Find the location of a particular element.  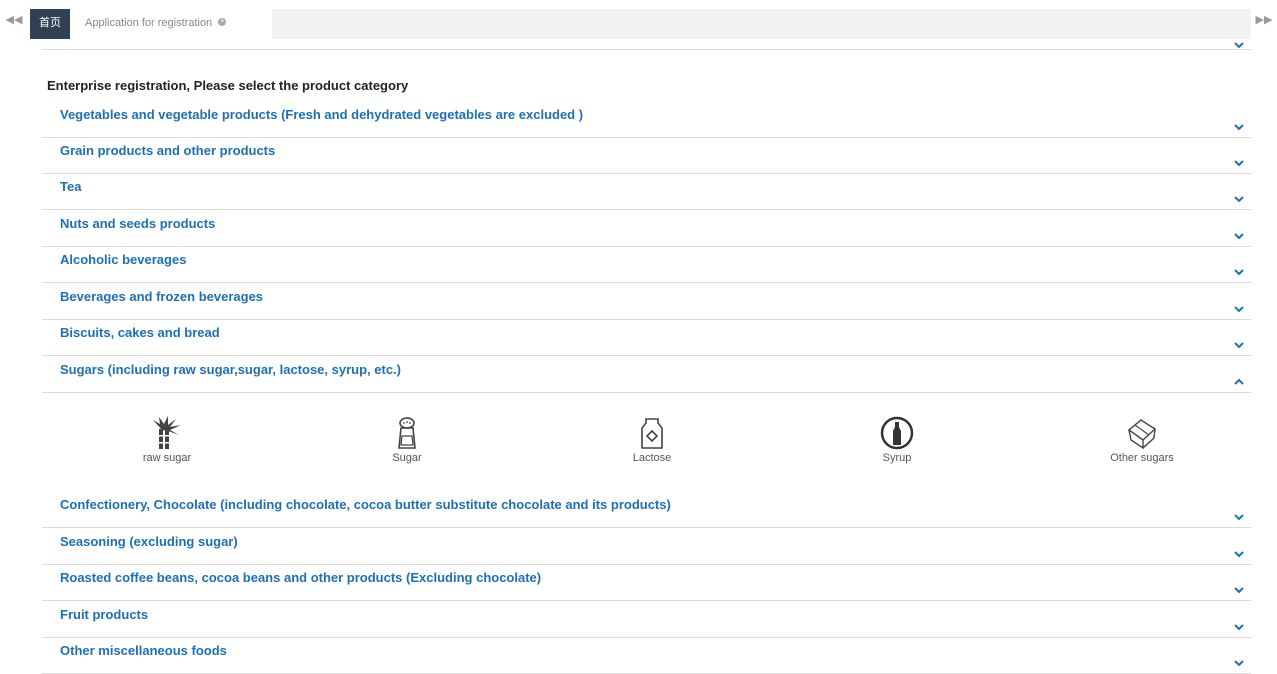

syrup-bottle-icon is located at coordinates (897, 433).